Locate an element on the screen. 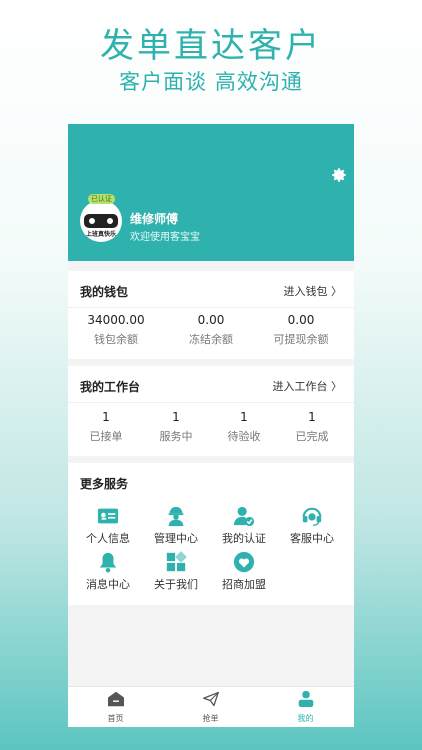 The image size is (422, 750). service-label: 管理中心 is located at coordinates (176, 538).